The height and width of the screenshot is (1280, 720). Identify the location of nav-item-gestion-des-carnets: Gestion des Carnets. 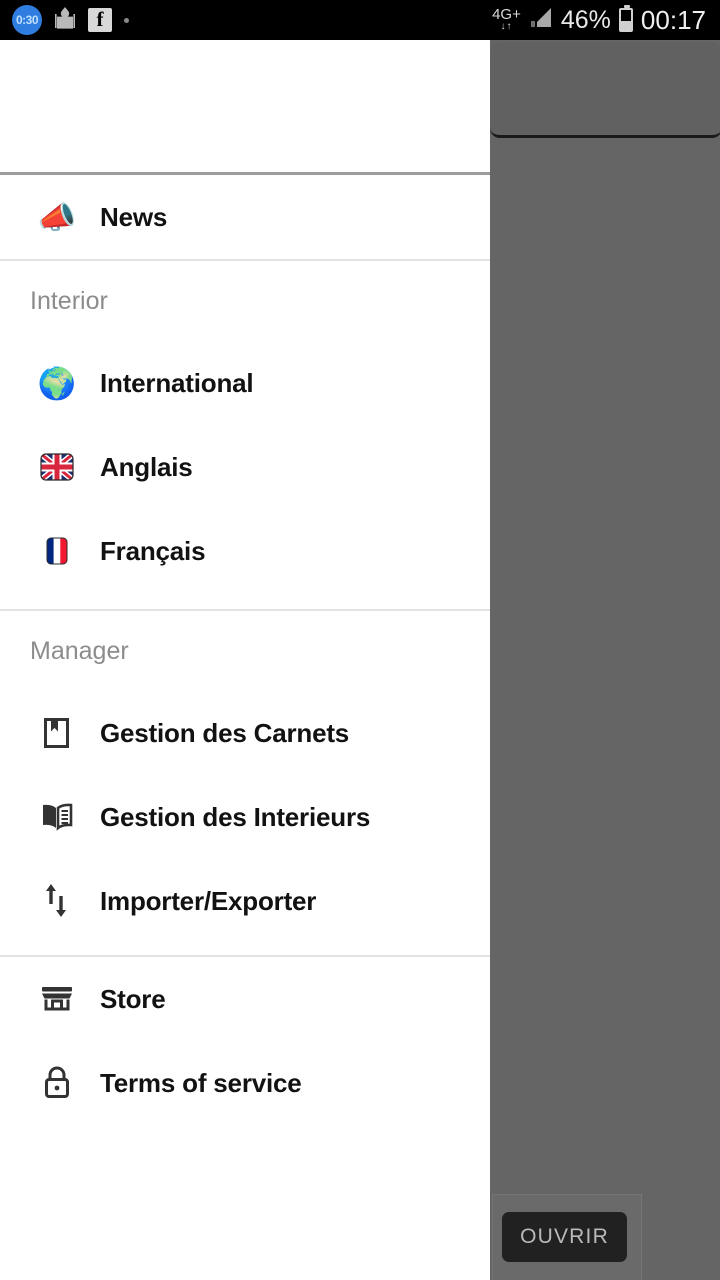
(245, 733).